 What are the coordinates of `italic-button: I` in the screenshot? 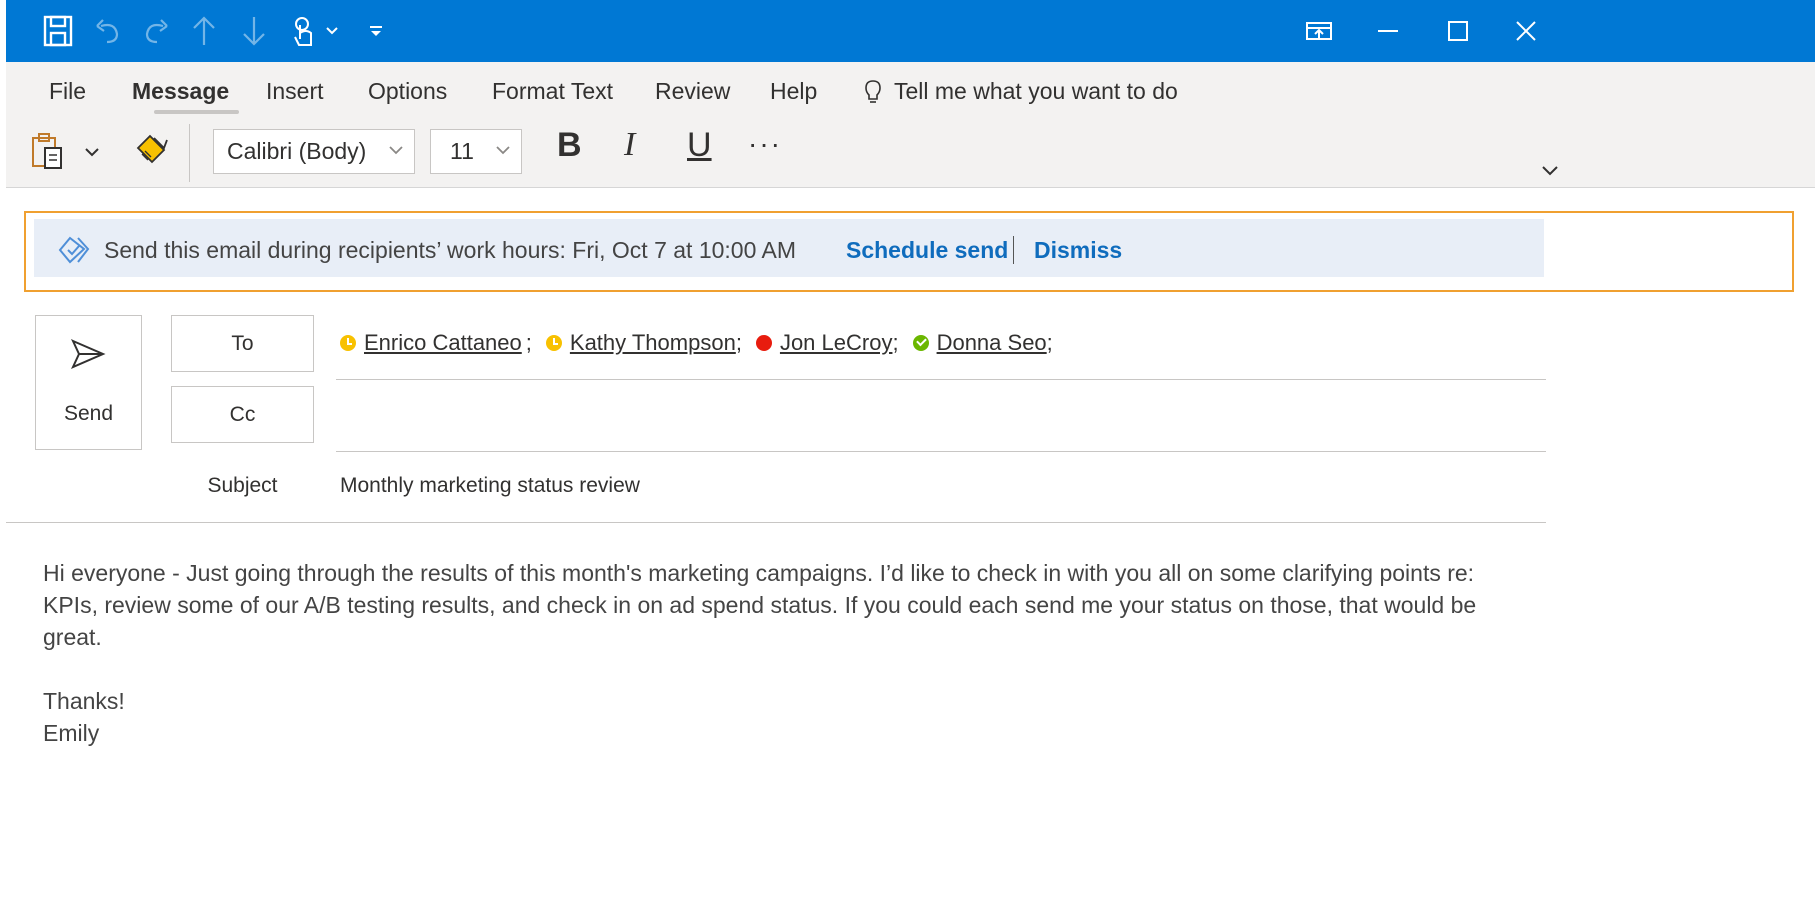 It's located at (629, 145).